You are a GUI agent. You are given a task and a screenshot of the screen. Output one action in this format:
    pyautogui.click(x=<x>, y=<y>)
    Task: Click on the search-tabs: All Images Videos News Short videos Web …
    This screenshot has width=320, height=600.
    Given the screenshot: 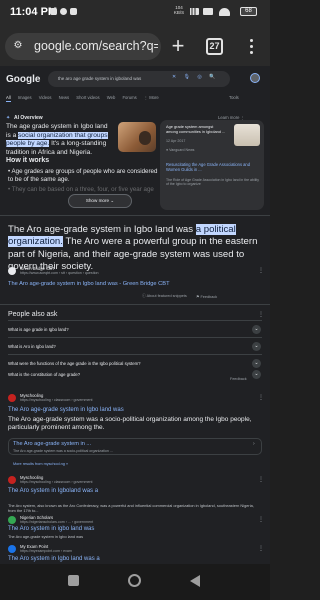 What is the action you would take?
    pyautogui.click(x=85, y=99)
    